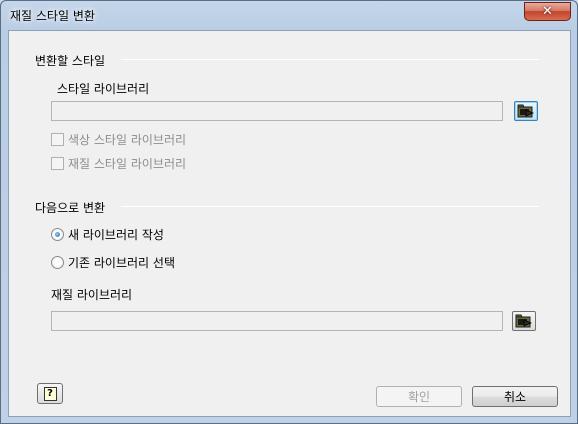 The width and height of the screenshot is (578, 424). I want to click on style-library-browse-button, so click(526, 111).